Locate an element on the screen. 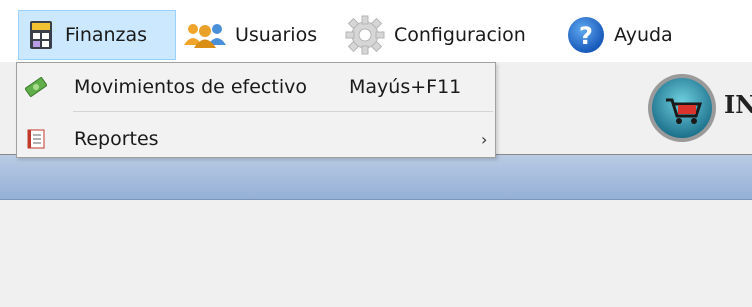 This screenshot has height=307, width=752. menu-item-reportes-label: Reportes is located at coordinates (116, 139).